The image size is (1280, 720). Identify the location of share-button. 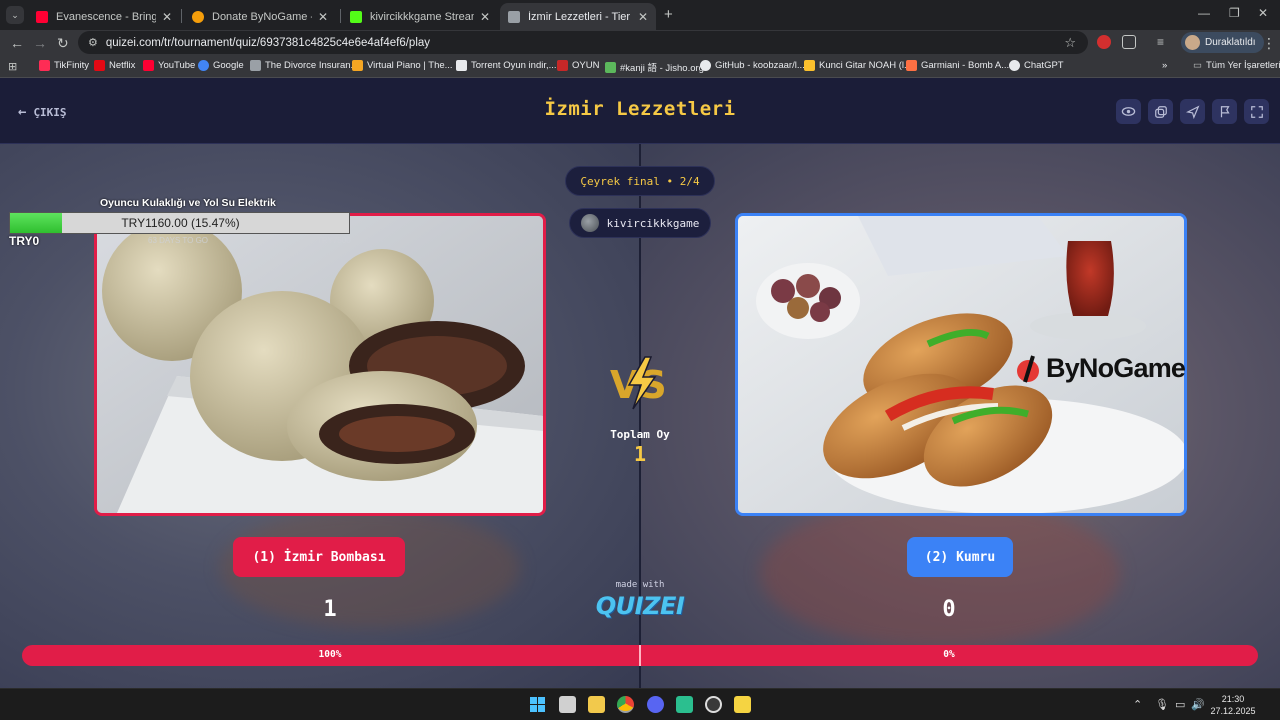
(1192, 111).